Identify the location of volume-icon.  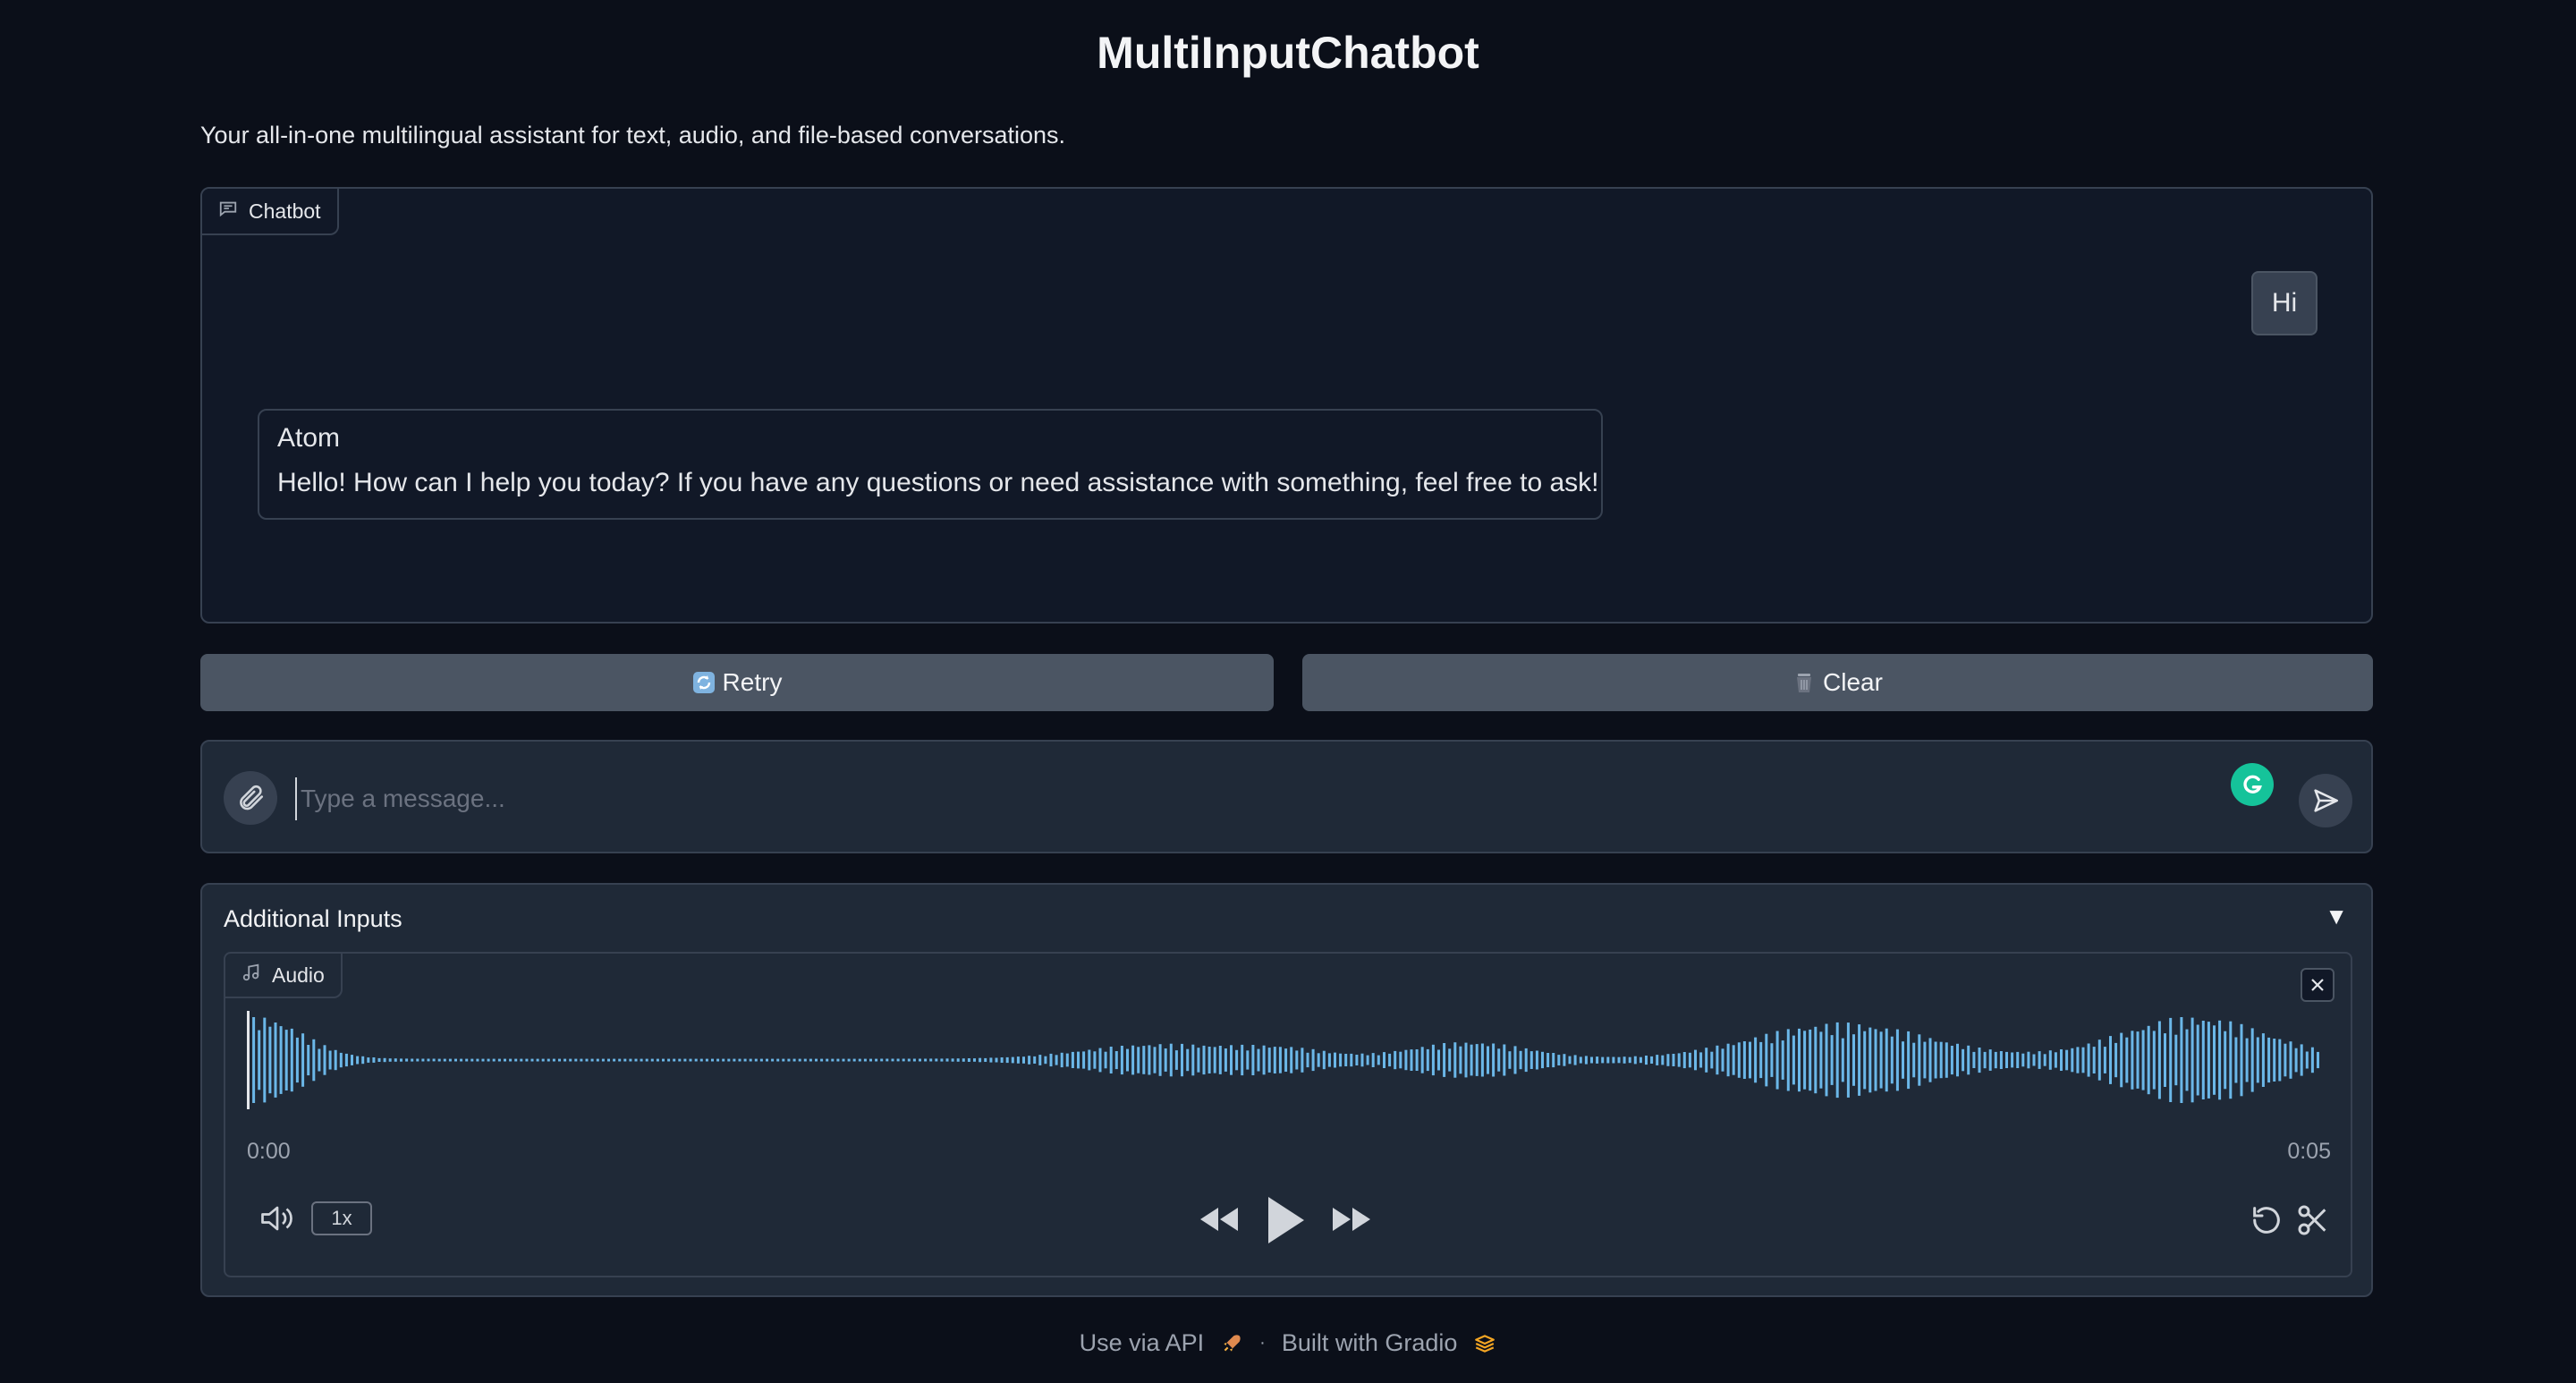
(277, 1218).